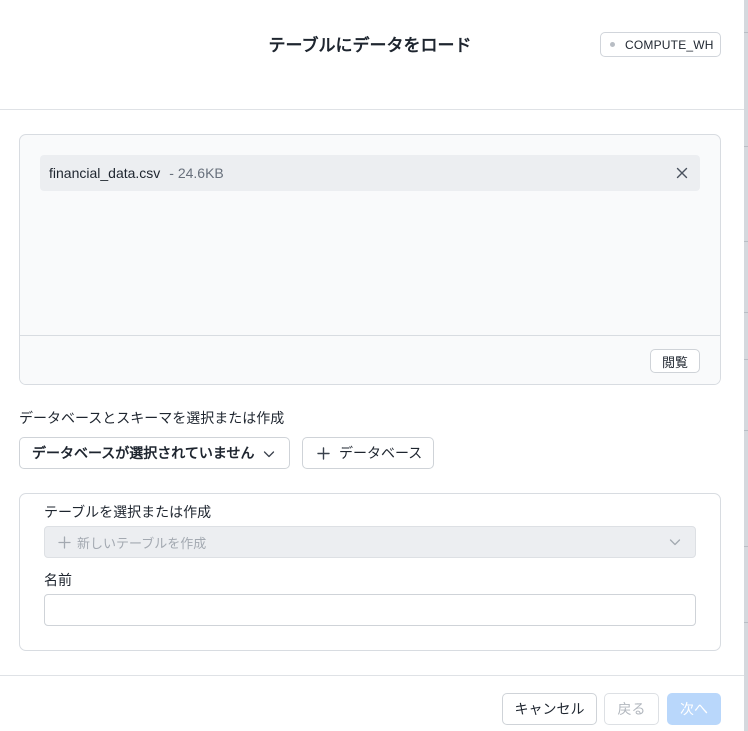 The width and height of the screenshot is (748, 731). What do you see at coordinates (682, 173) in the screenshot?
I see `close-icon` at bounding box center [682, 173].